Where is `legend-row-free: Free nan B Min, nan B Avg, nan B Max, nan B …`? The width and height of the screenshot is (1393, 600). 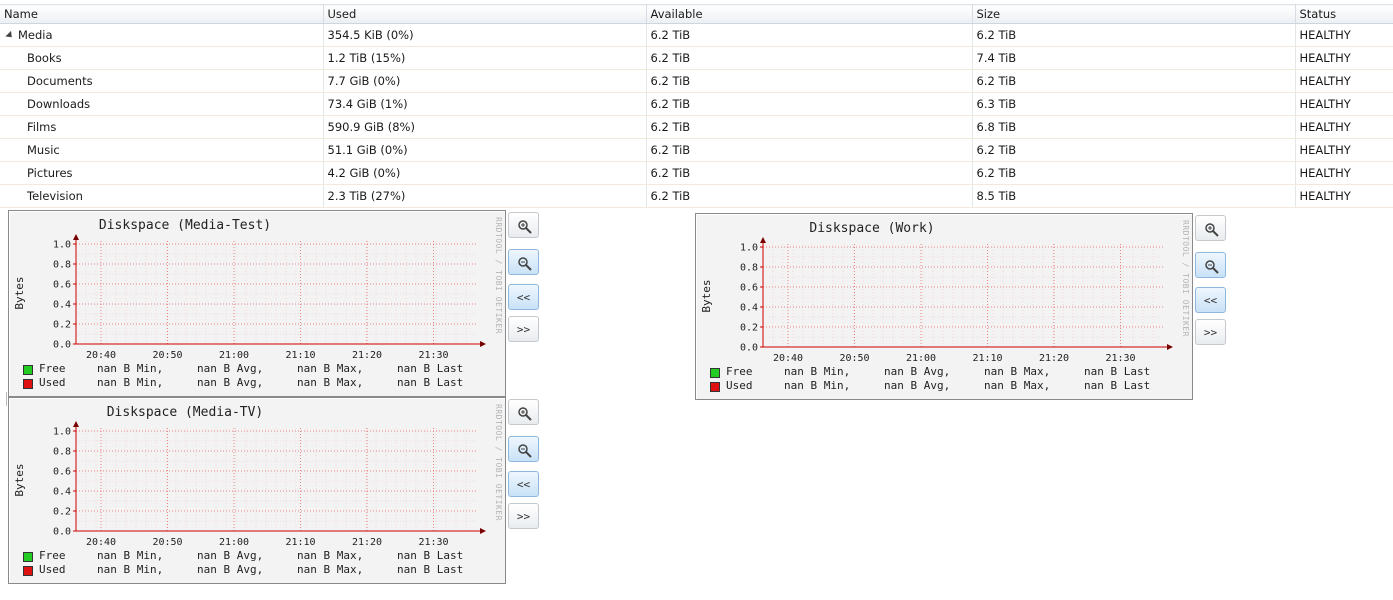
legend-row-free: Free nan B Min, nan B Avg, nan B Max, nan B … is located at coordinates (945, 372).